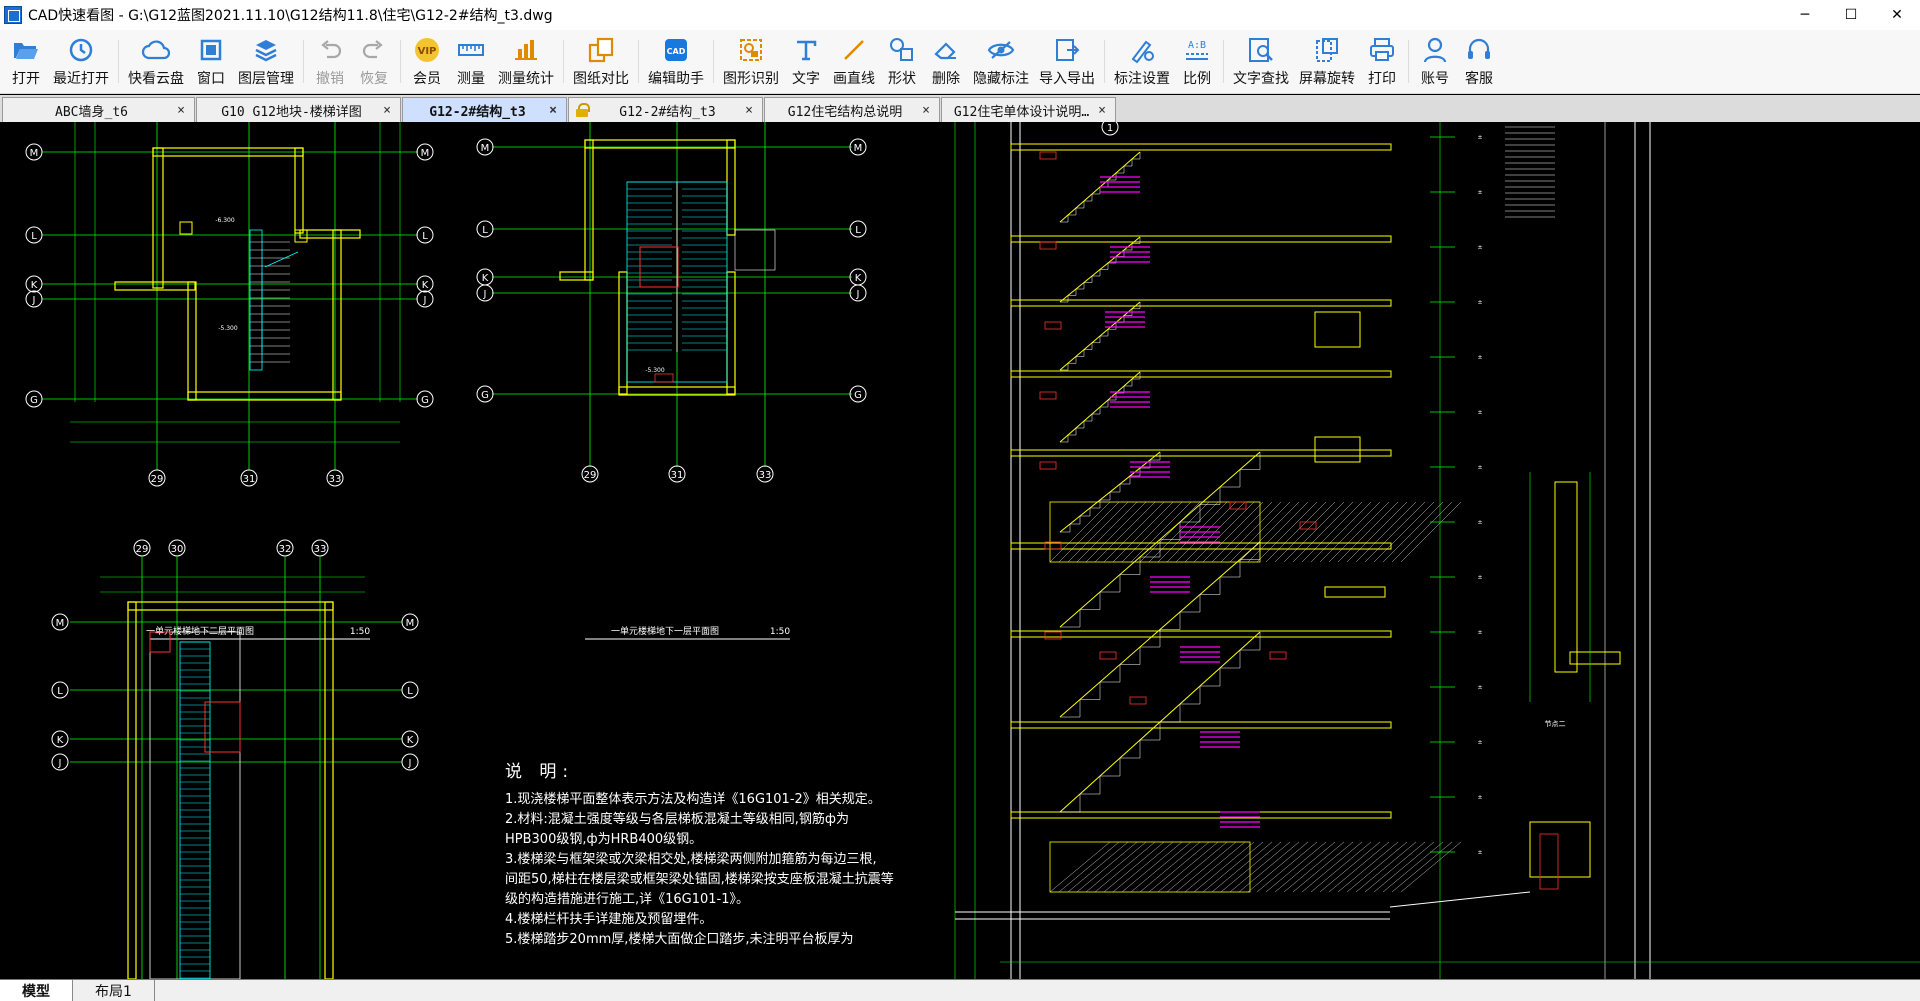  What do you see at coordinates (1382, 61) in the screenshot?
I see `toolbar-button-print: 打印` at bounding box center [1382, 61].